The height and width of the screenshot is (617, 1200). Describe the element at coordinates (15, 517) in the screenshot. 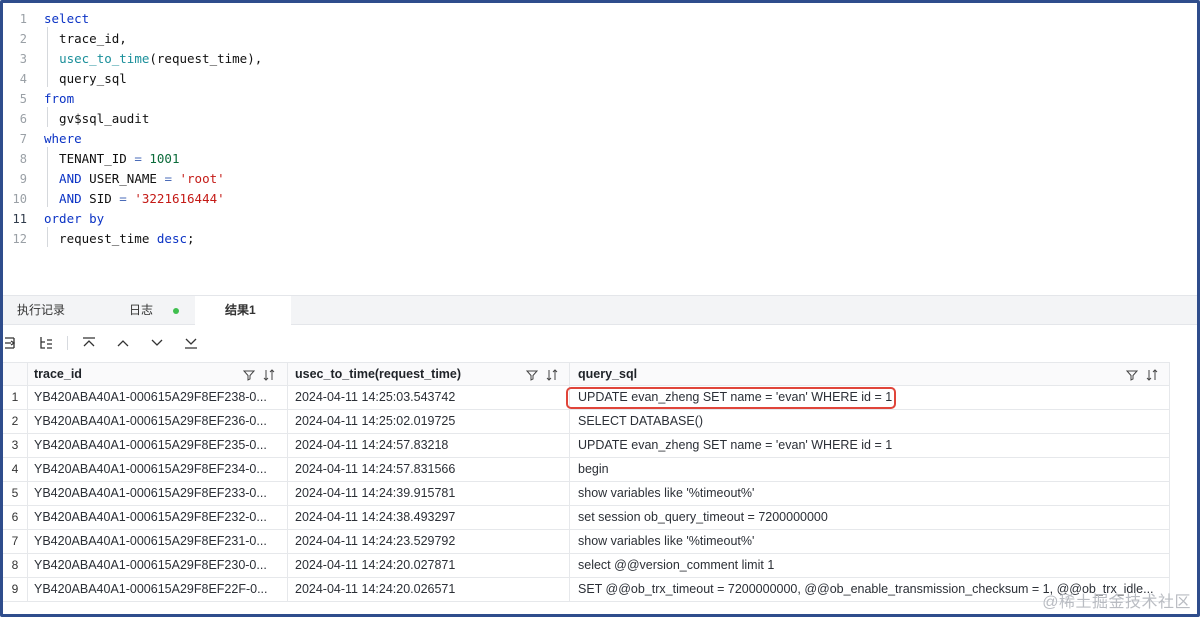

I see `row-number: 6` at that location.